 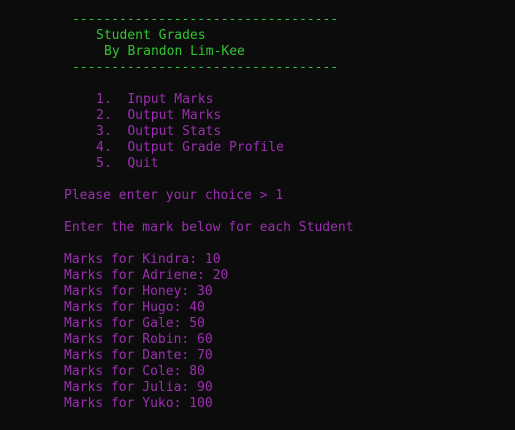 What do you see at coordinates (174, 115) in the screenshot?
I see `menu-item-label: Output Marks` at bounding box center [174, 115].